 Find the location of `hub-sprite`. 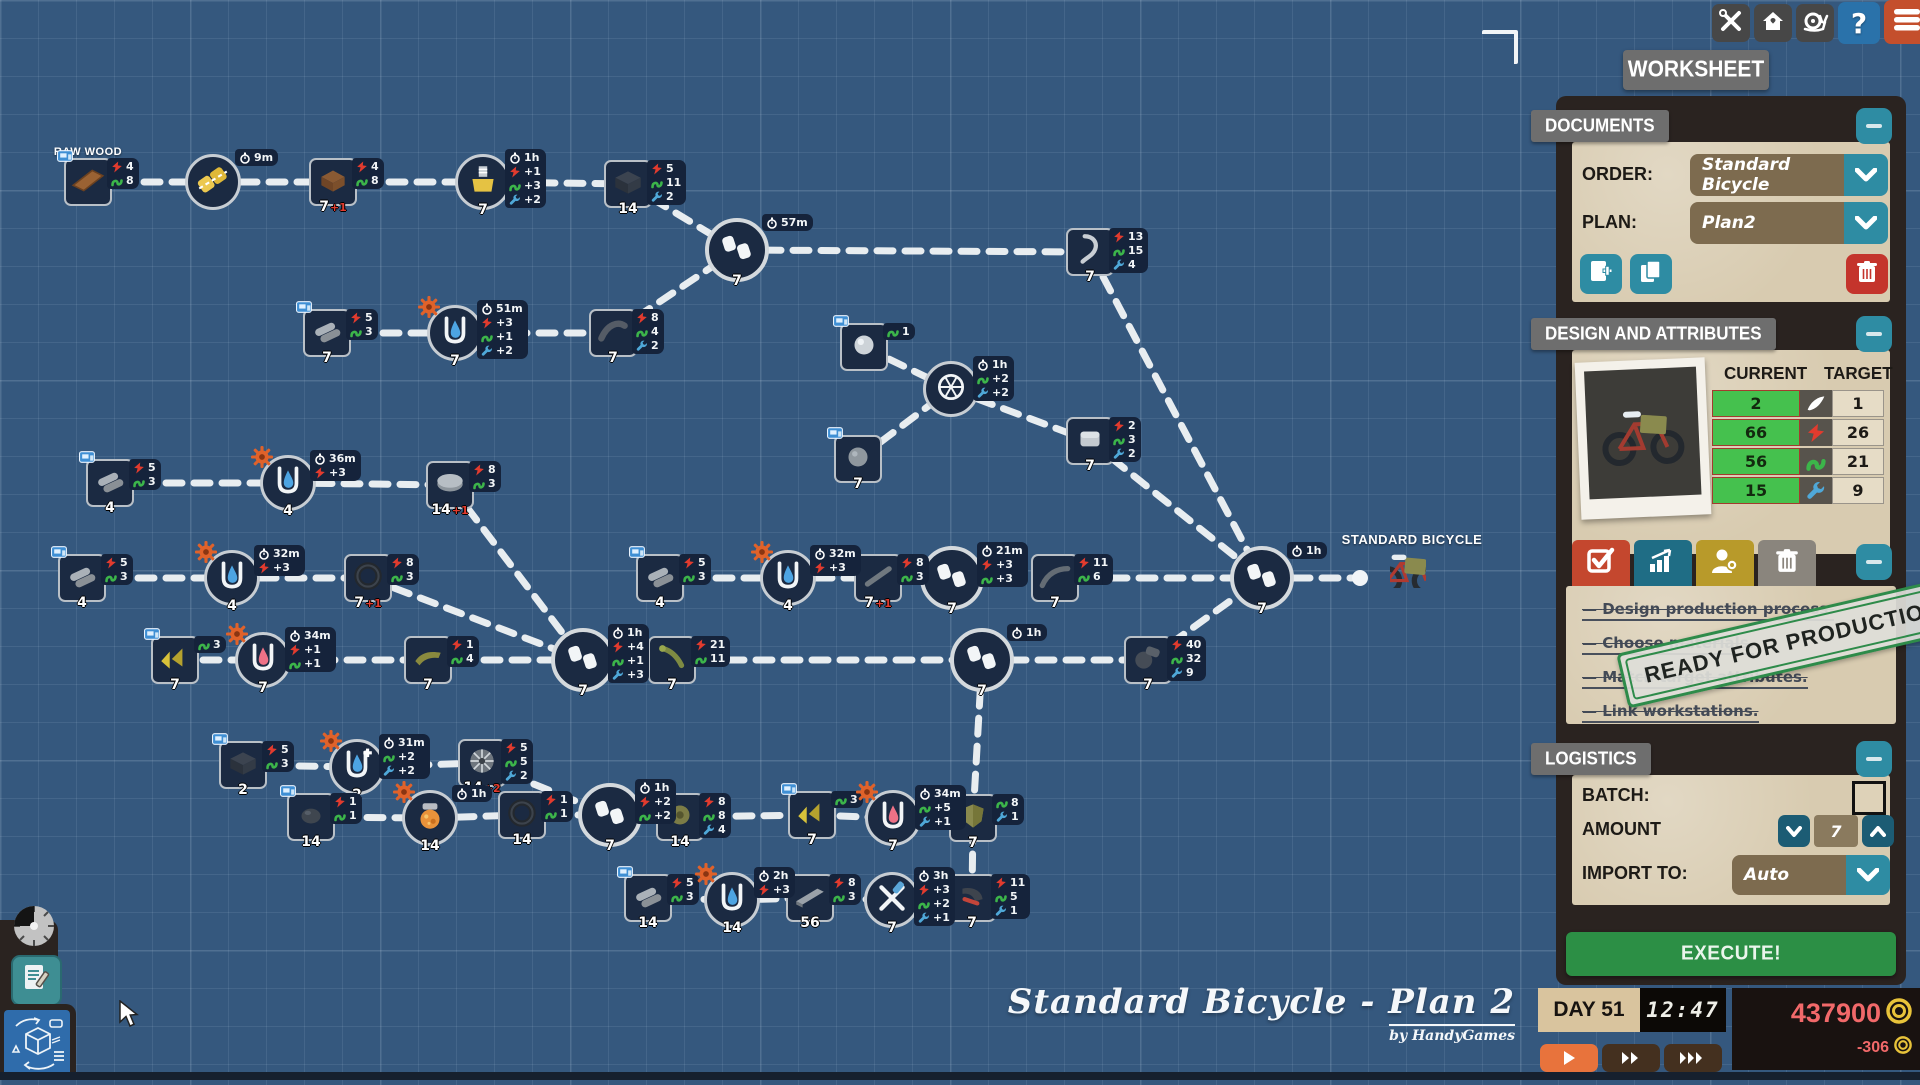

hub-sprite is located at coordinates (583, 660).